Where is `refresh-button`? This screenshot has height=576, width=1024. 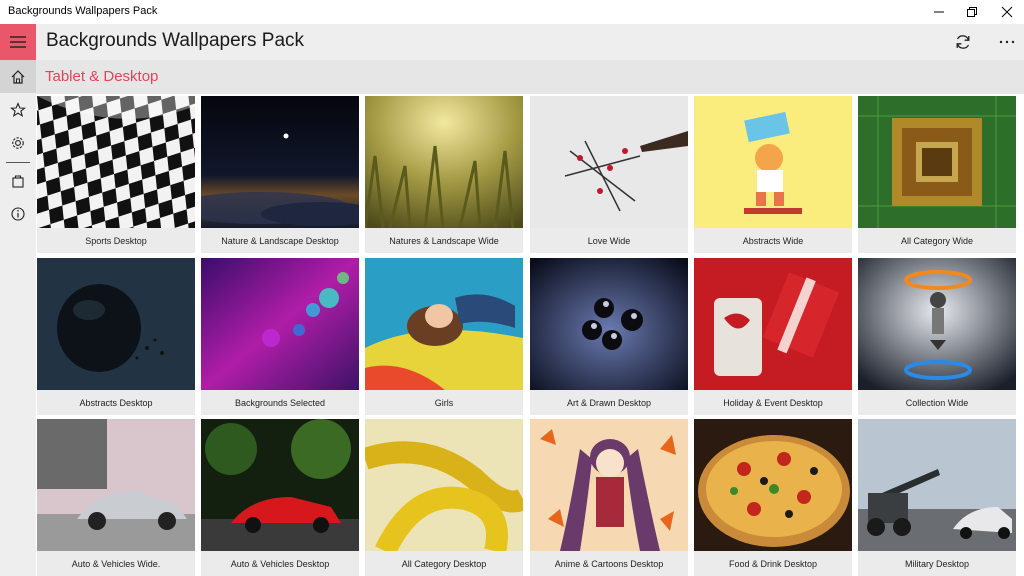 refresh-button is located at coordinates (963, 42).